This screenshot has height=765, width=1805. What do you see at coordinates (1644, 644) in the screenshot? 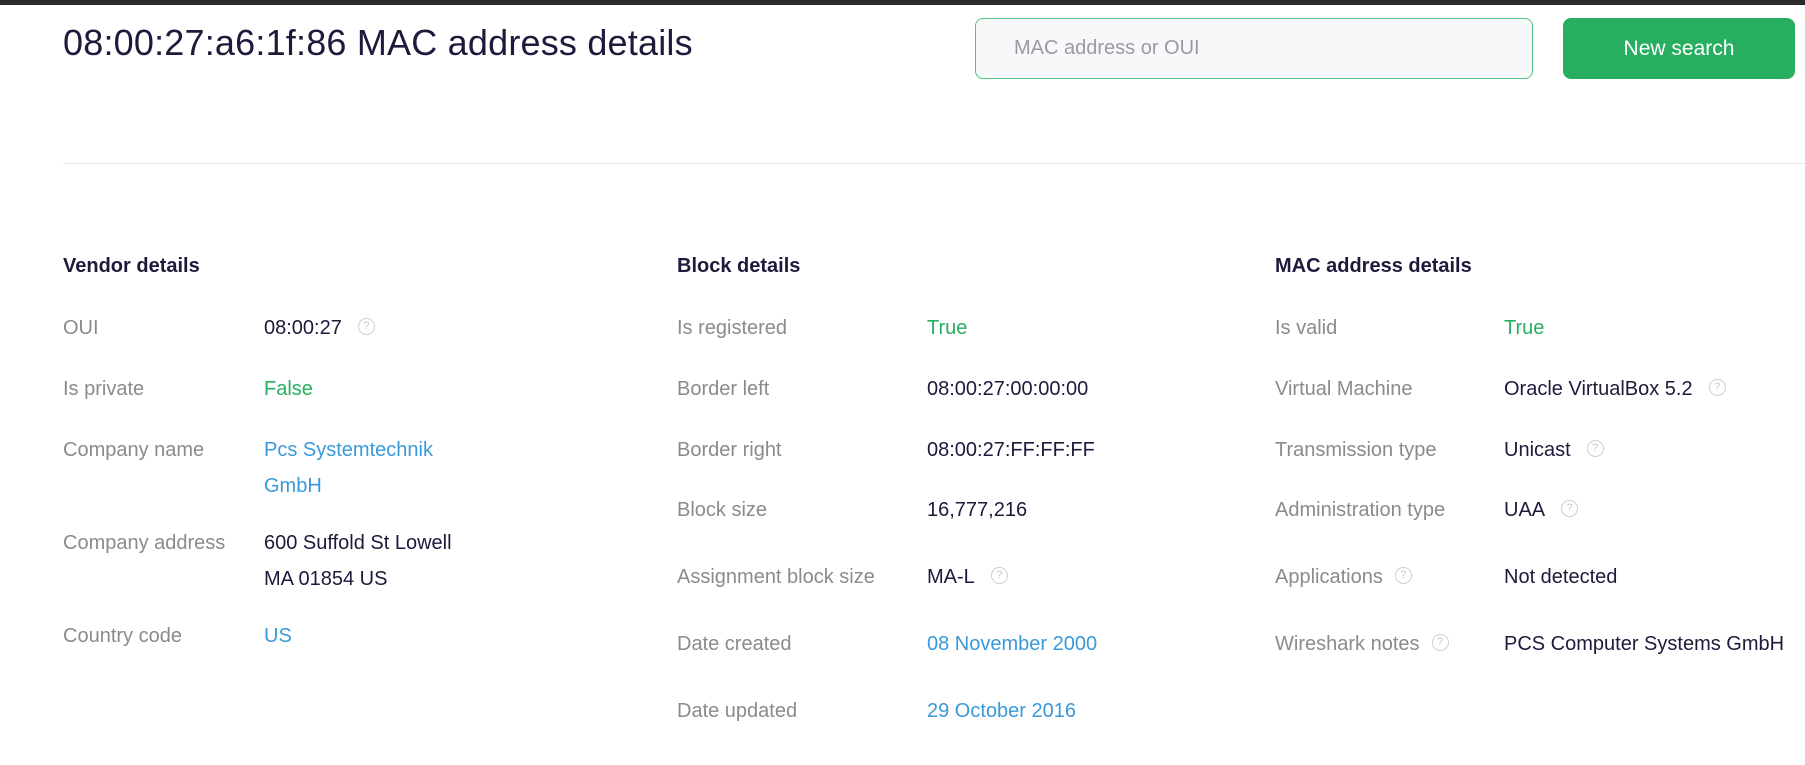
I see `wireshark-value: PCS Computer Systems GmbH` at bounding box center [1644, 644].